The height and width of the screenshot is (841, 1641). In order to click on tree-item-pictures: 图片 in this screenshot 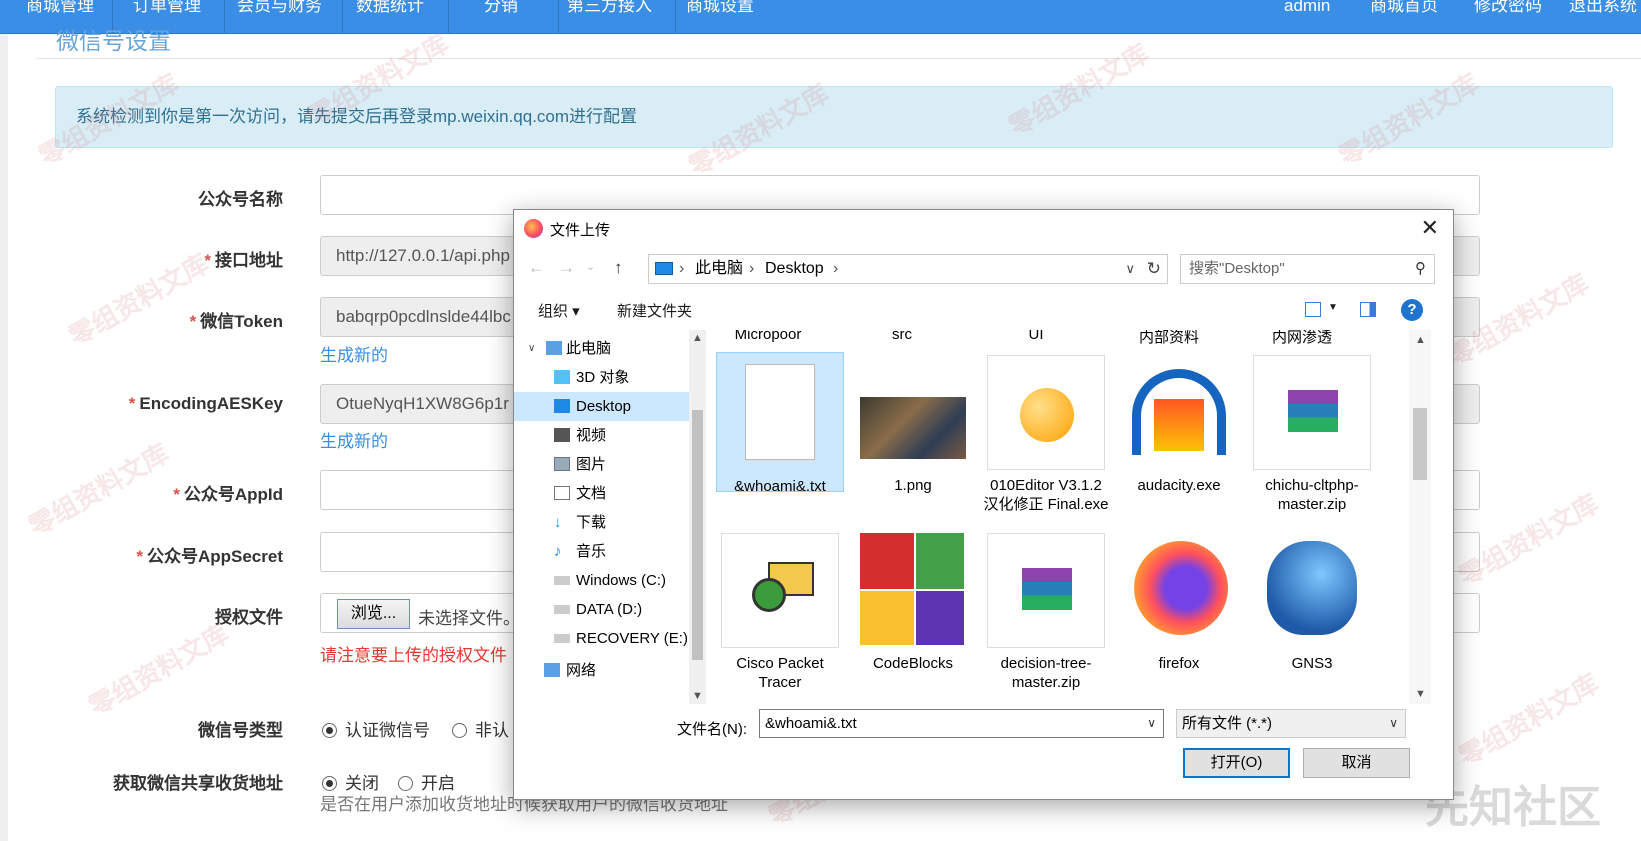, I will do `click(601, 464)`.